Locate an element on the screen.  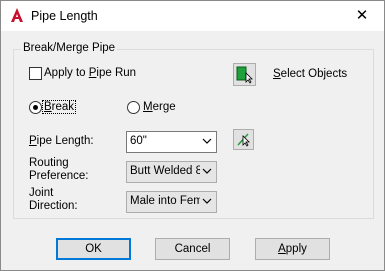
joint-direction-label: Joint Direction: is located at coordinates (53, 200).